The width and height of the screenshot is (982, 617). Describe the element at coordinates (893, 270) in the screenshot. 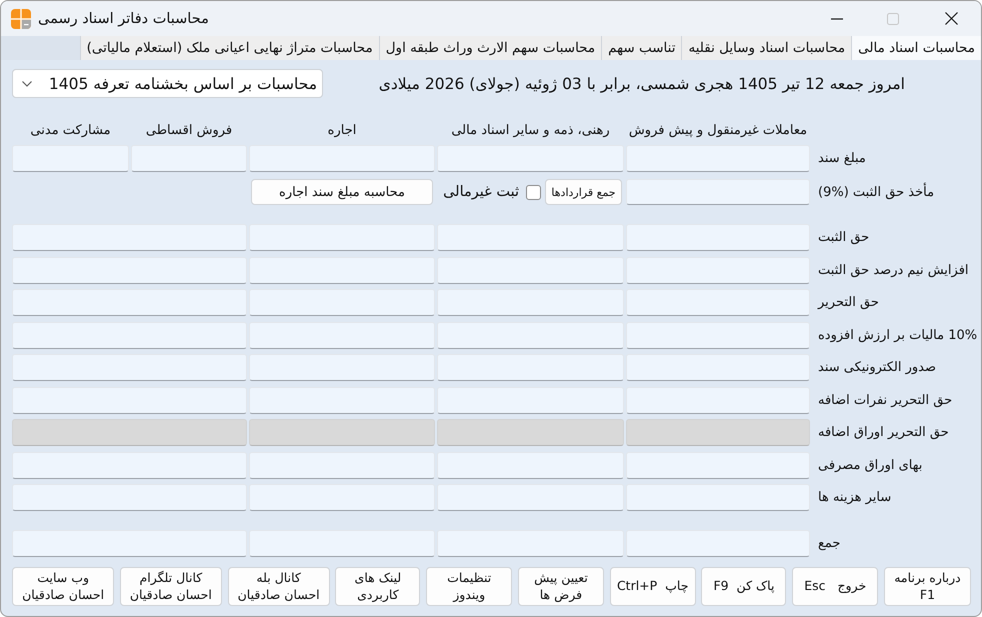

I see `row-label: افزایش نیم درصد حق الثبت` at that location.